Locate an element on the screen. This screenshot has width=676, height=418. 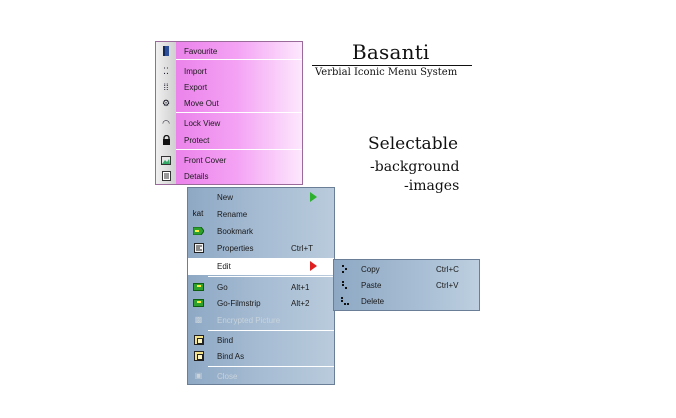
menu-item-label: Copy is located at coordinates (370, 269).